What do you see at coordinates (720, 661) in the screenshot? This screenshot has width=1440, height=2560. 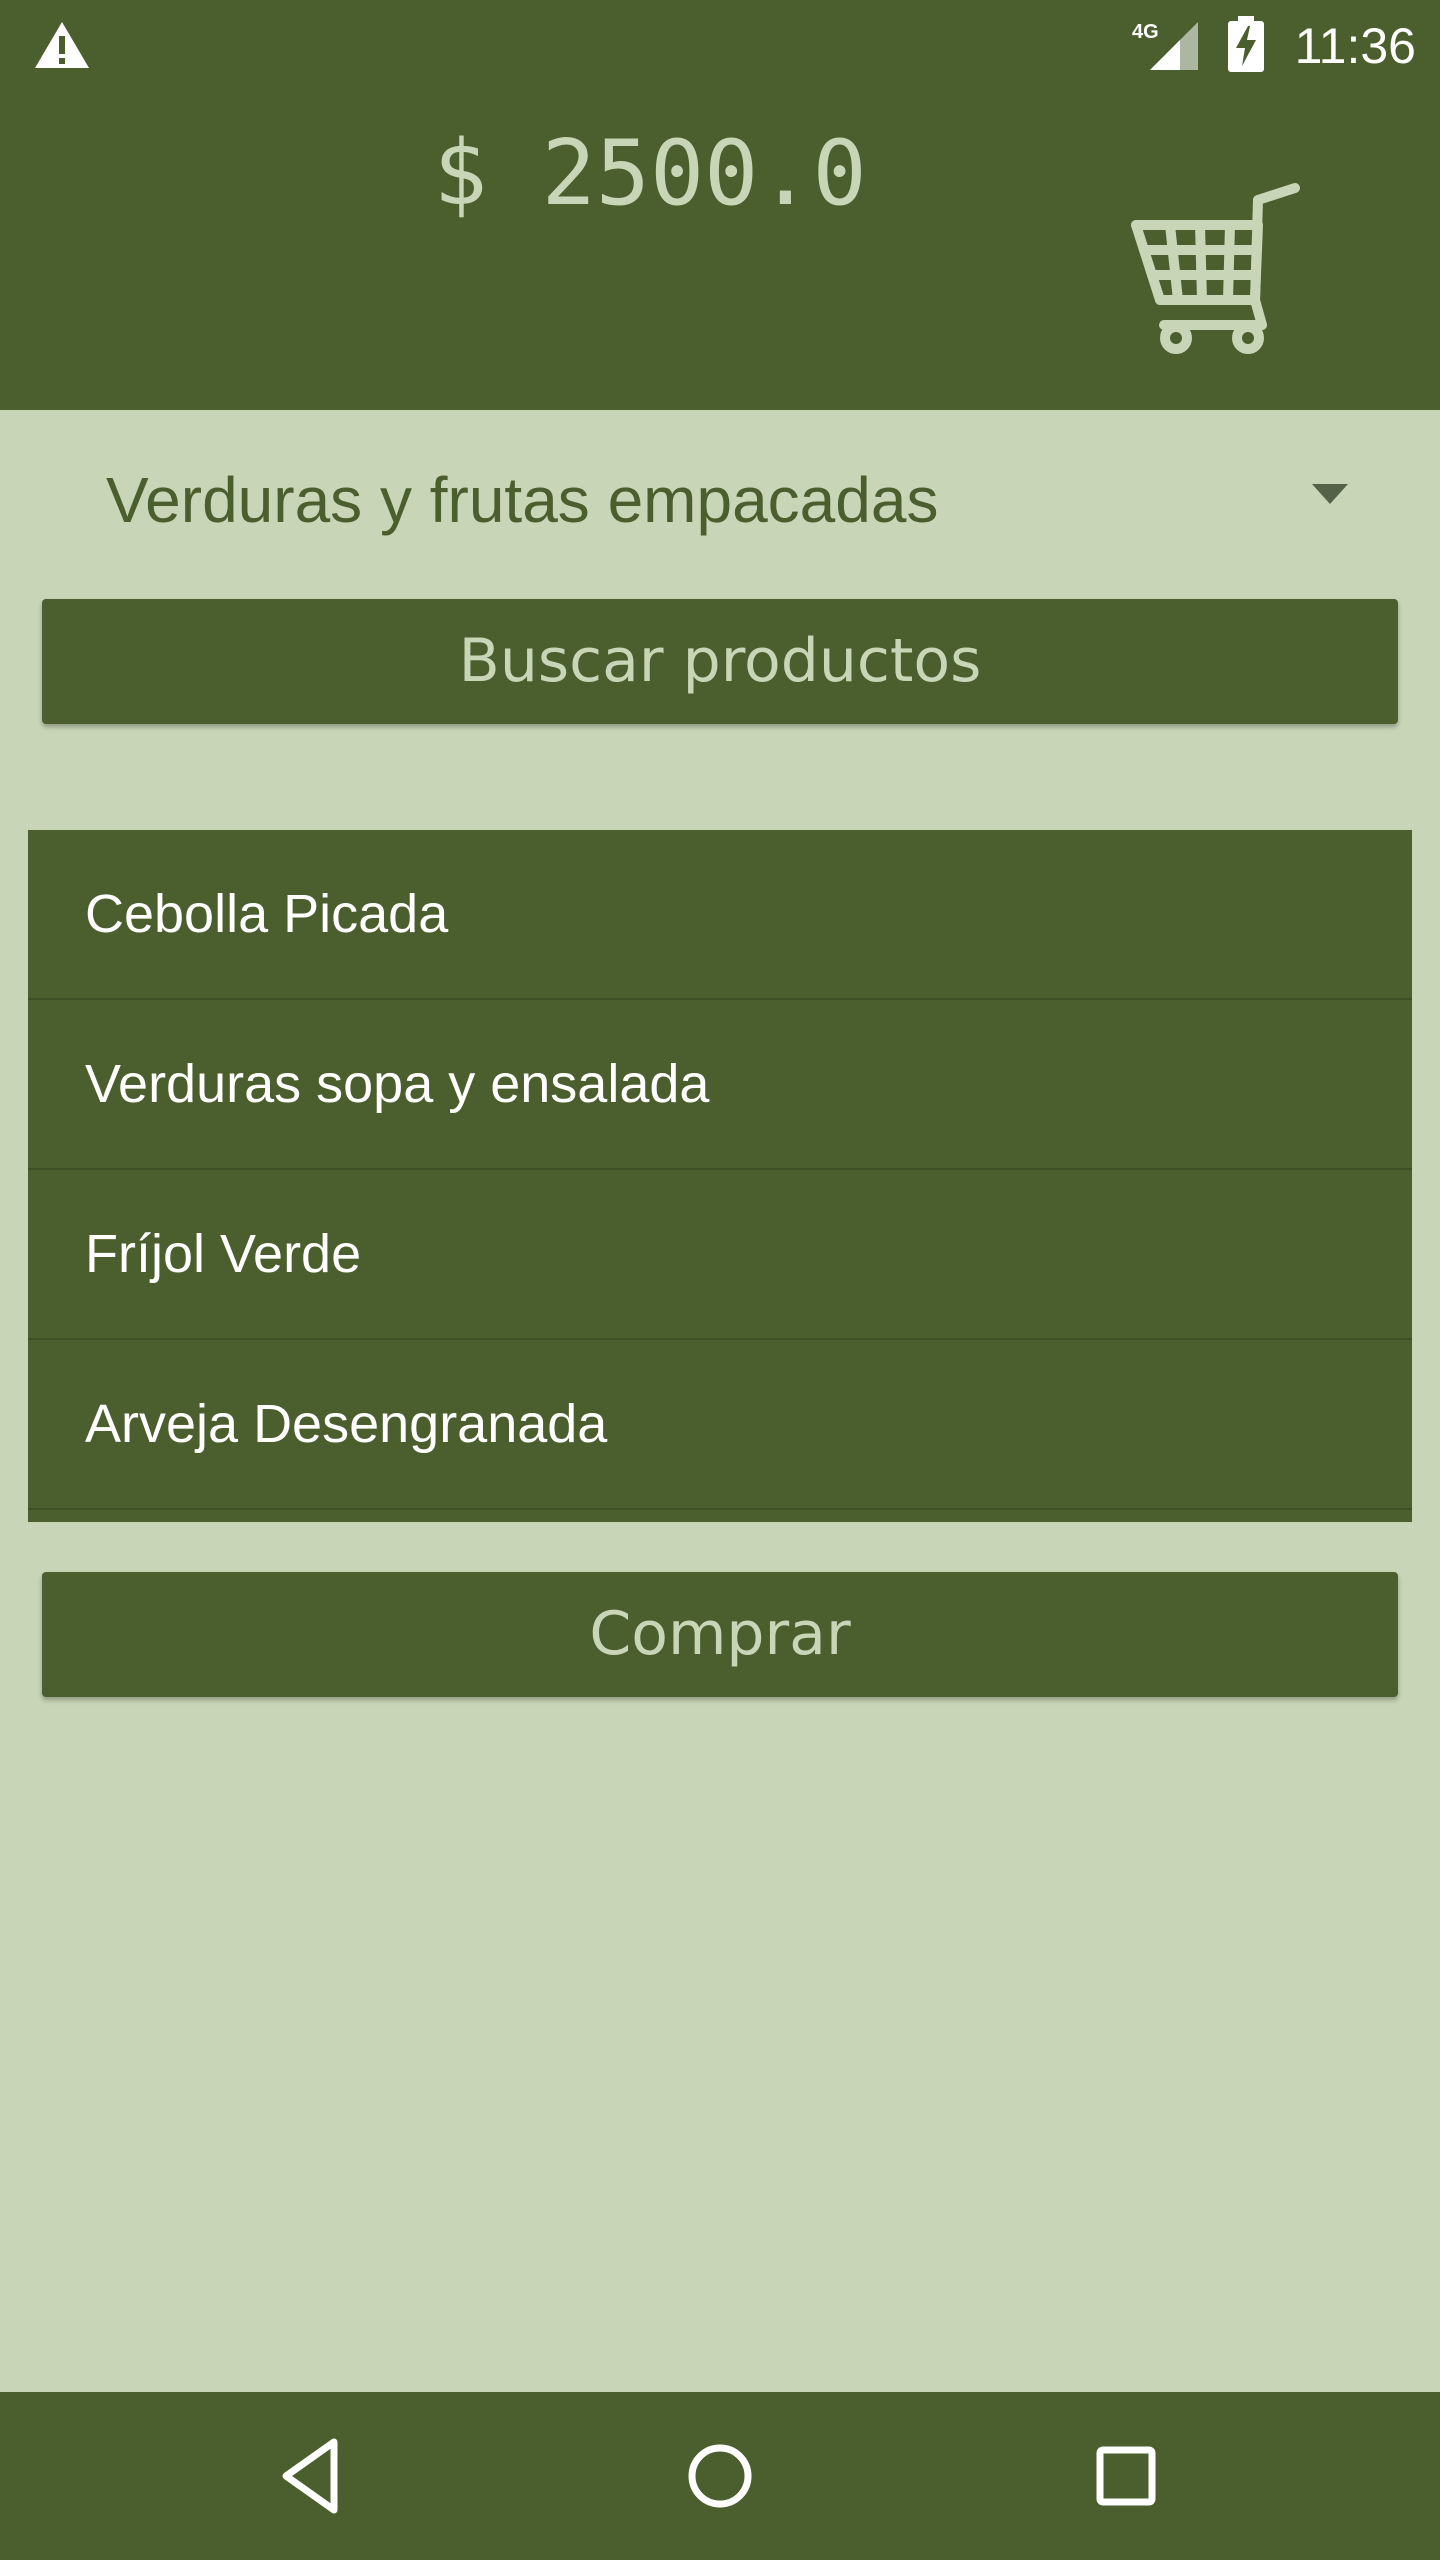 I see `search-products-button: Buscar productos` at bounding box center [720, 661].